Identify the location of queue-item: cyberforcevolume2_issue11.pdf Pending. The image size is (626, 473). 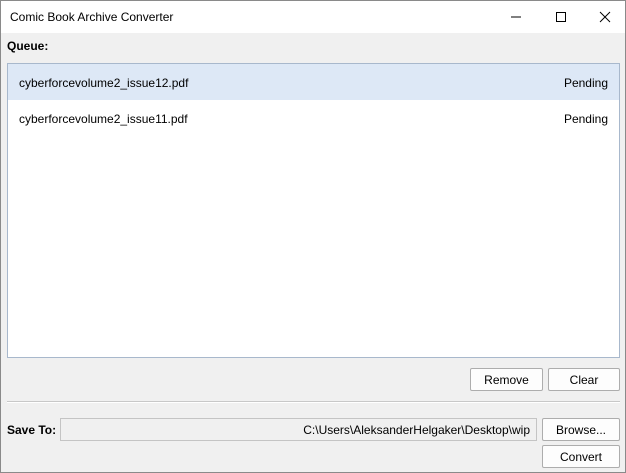
(313, 118).